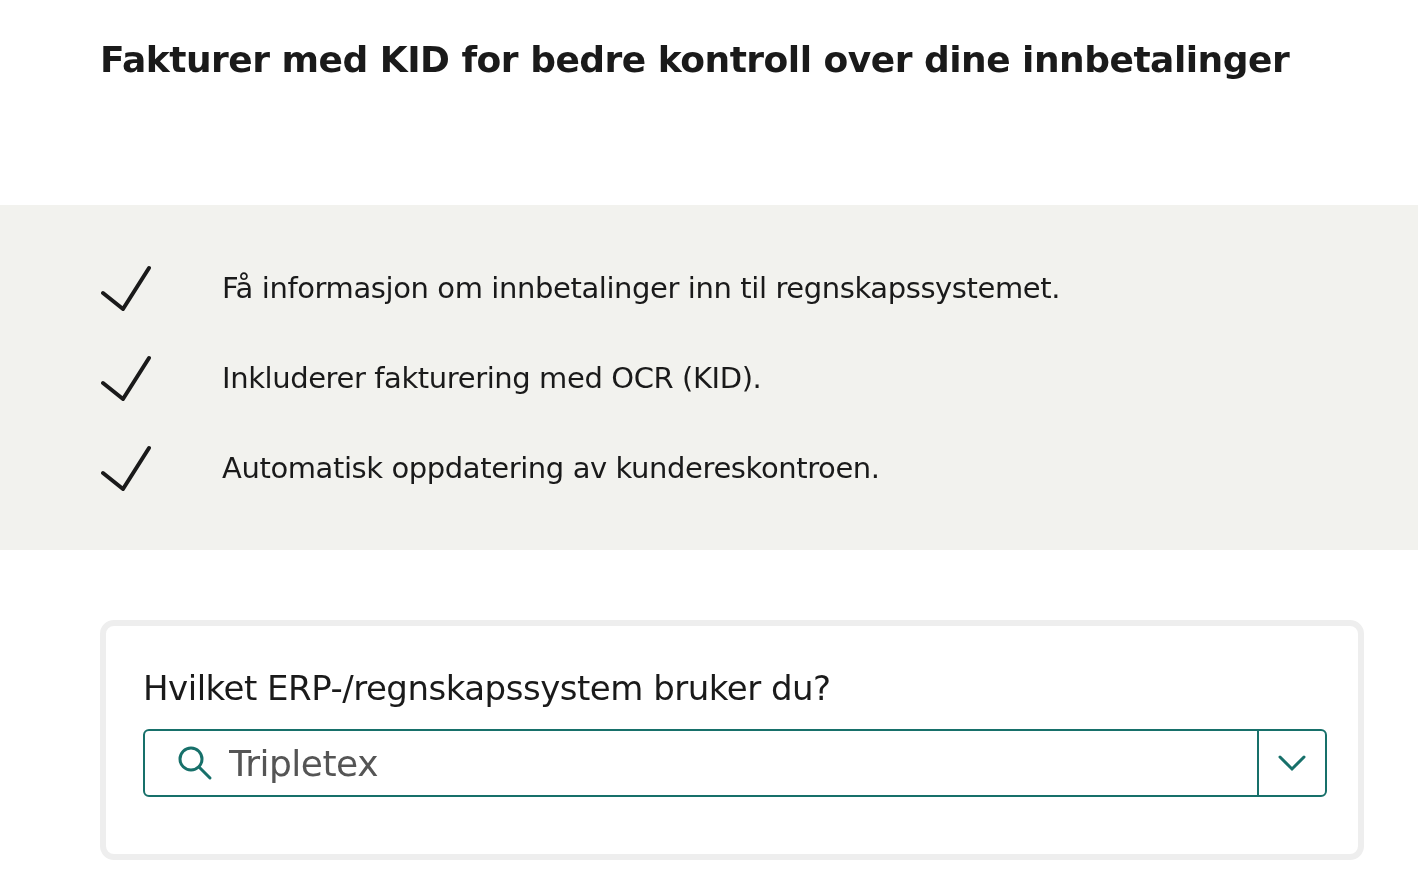 This screenshot has height=896, width=1418. I want to click on search-dropdown: Tripletex, so click(735, 763).